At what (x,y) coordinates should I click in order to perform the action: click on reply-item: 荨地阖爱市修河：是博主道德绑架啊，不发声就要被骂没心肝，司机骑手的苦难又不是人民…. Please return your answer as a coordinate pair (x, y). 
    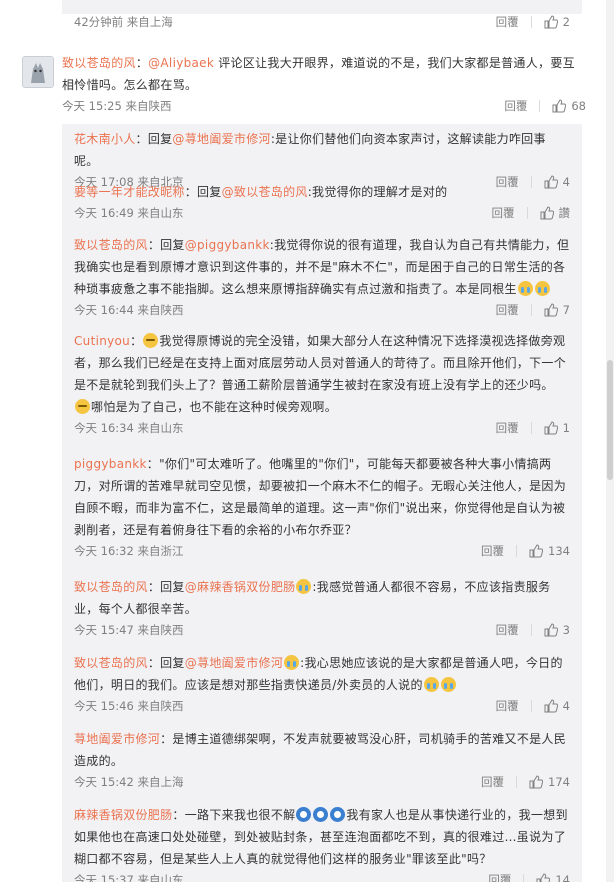
    Looking at the image, I should click on (322, 760).